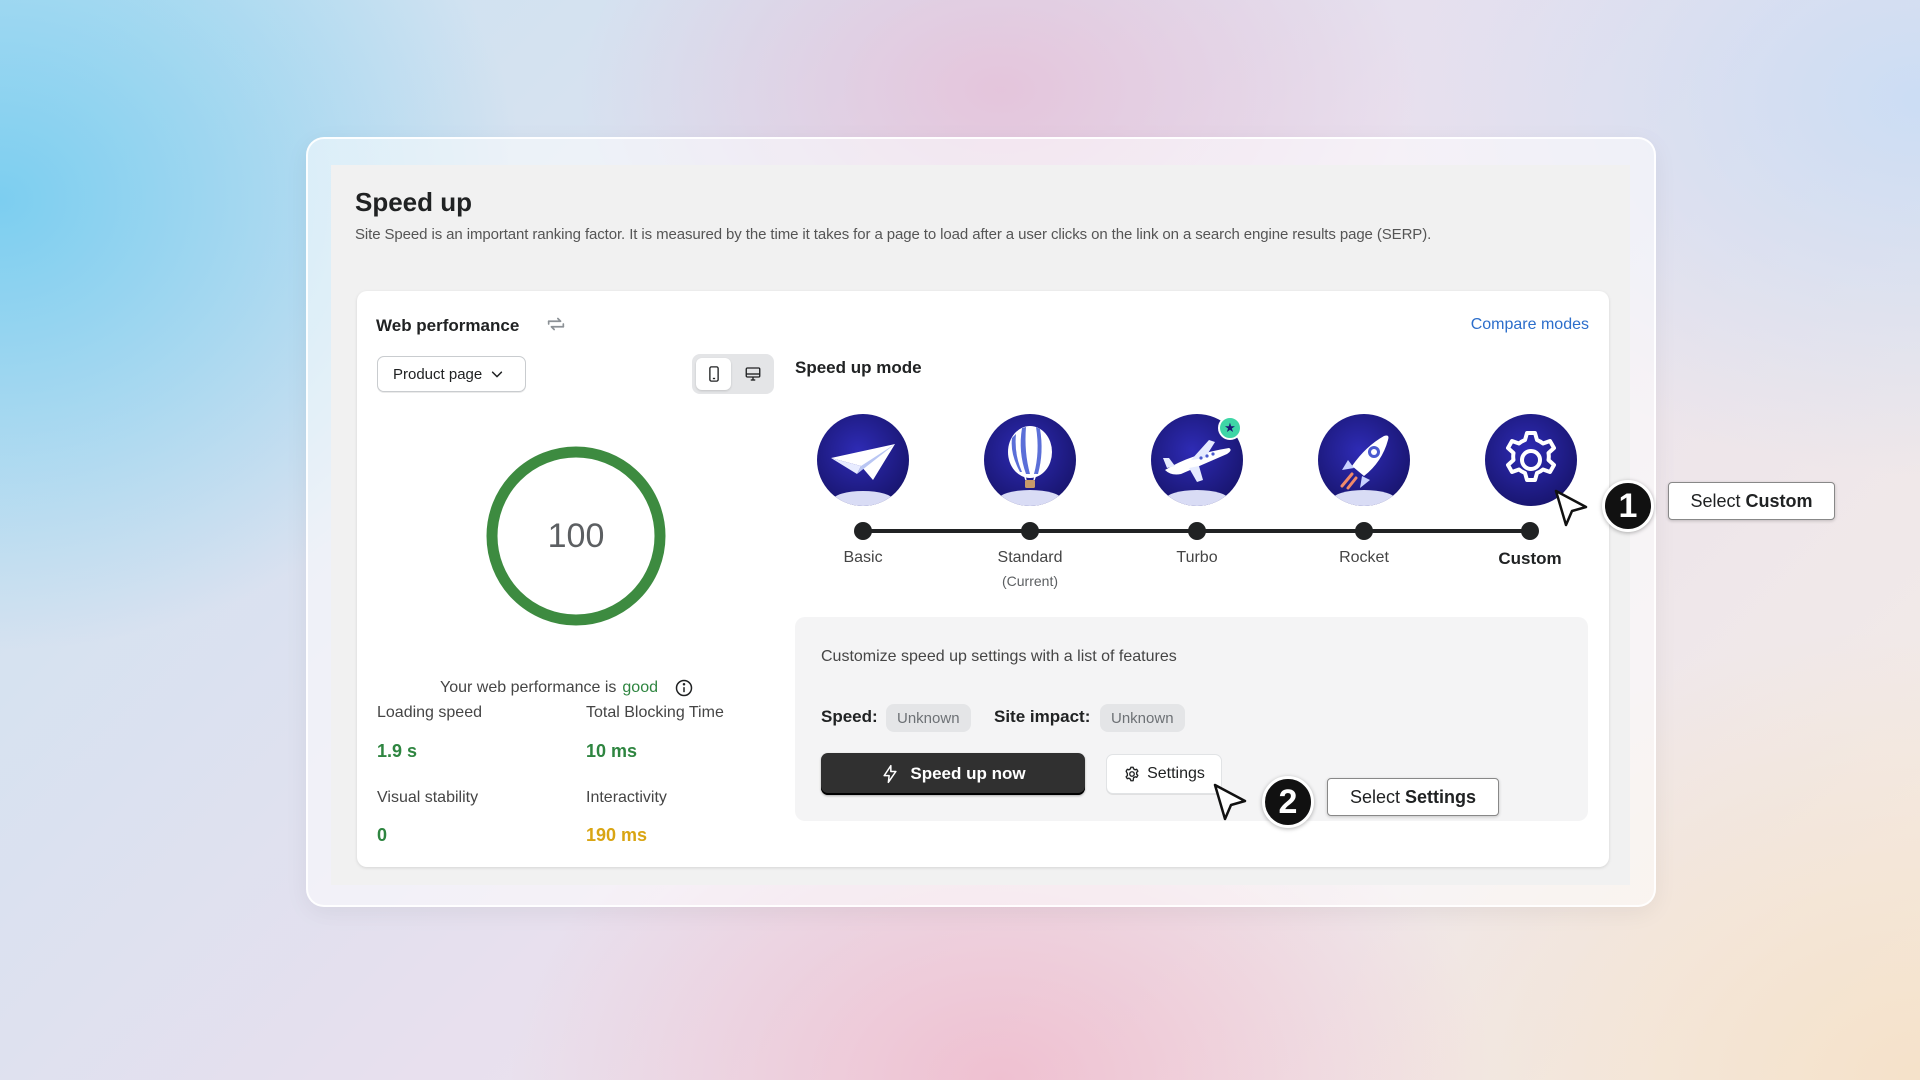 The width and height of the screenshot is (1920, 1080). What do you see at coordinates (890, 774) in the screenshot?
I see `lightning-icon` at bounding box center [890, 774].